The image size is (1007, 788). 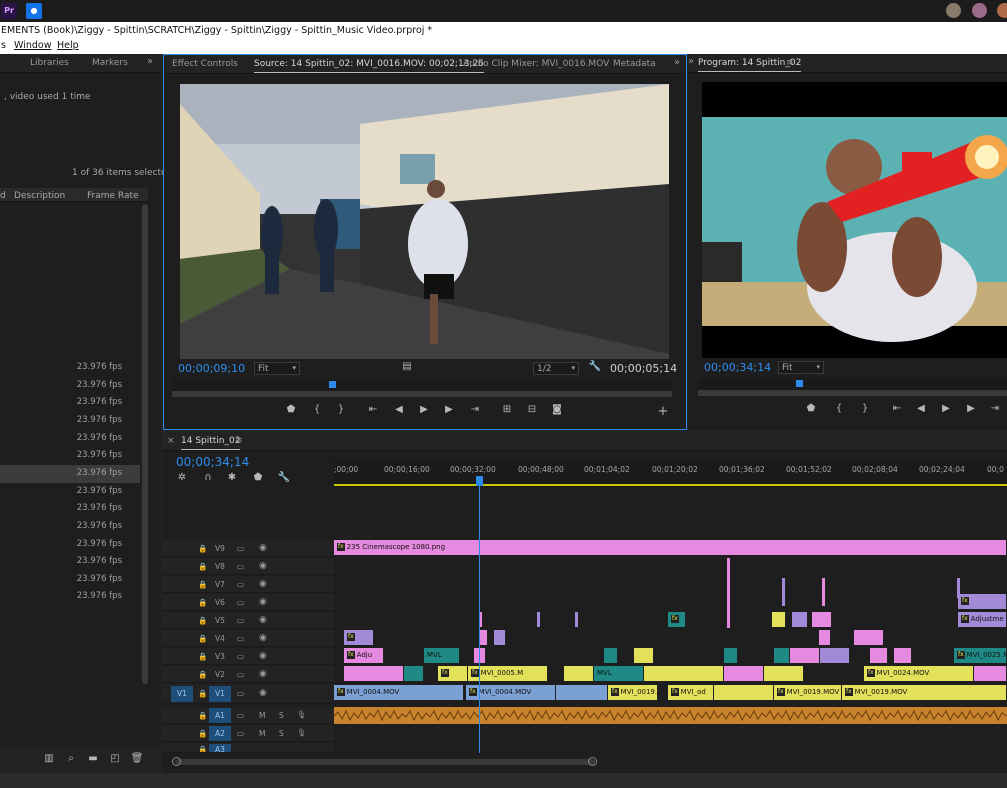 I want to click on timeline-playhead-line, so click(x=479, y=645).